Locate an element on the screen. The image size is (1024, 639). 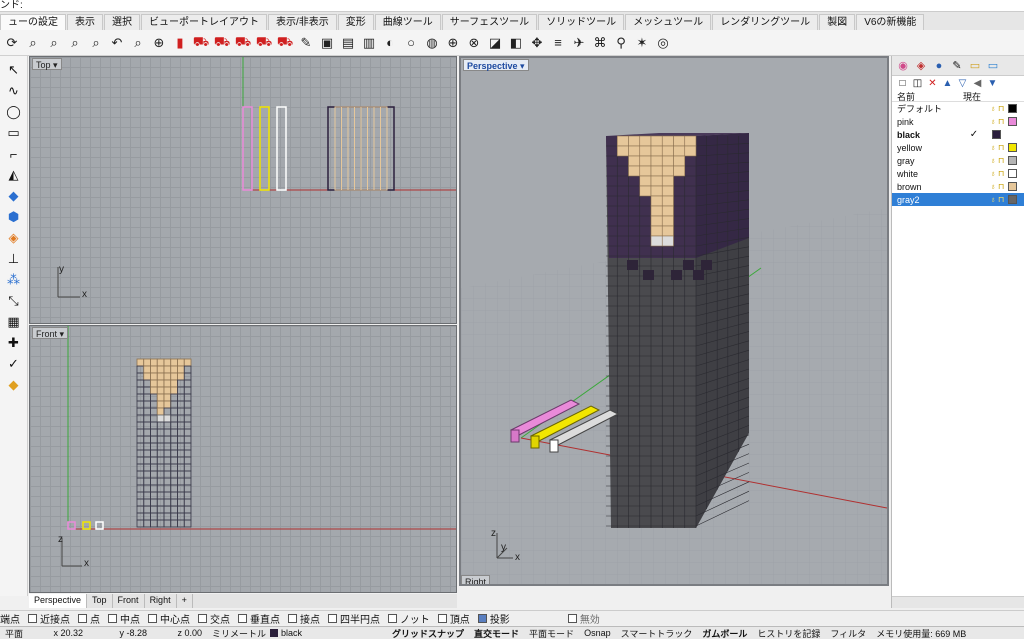
points-icon: ⁂ is located at coordinates (14, 280).